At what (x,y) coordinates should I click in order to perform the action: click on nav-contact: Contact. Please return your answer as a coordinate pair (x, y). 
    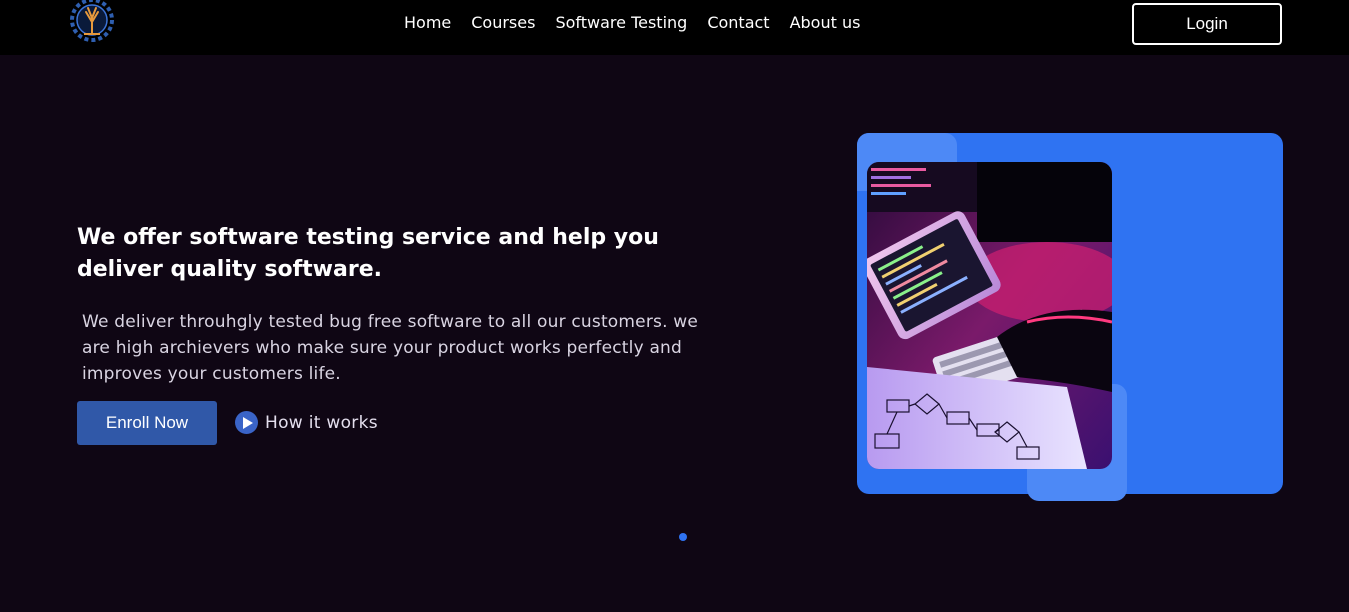
    Looking at the image, I should click on (738, 23).